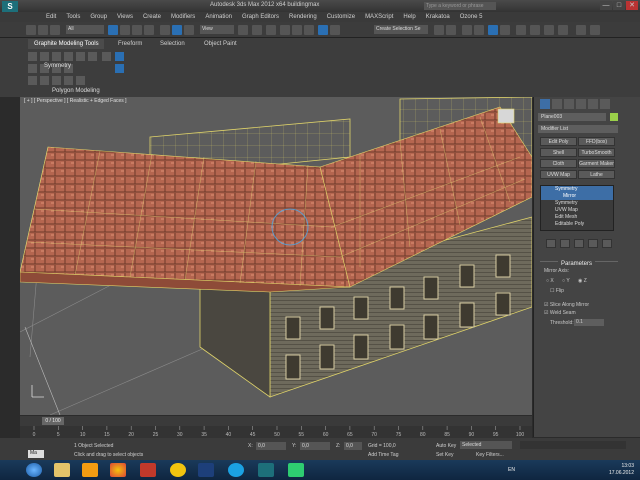 The height and width of the screenshot is (480, 640). I want to click on schematic-view-icon, so click(505, 30).